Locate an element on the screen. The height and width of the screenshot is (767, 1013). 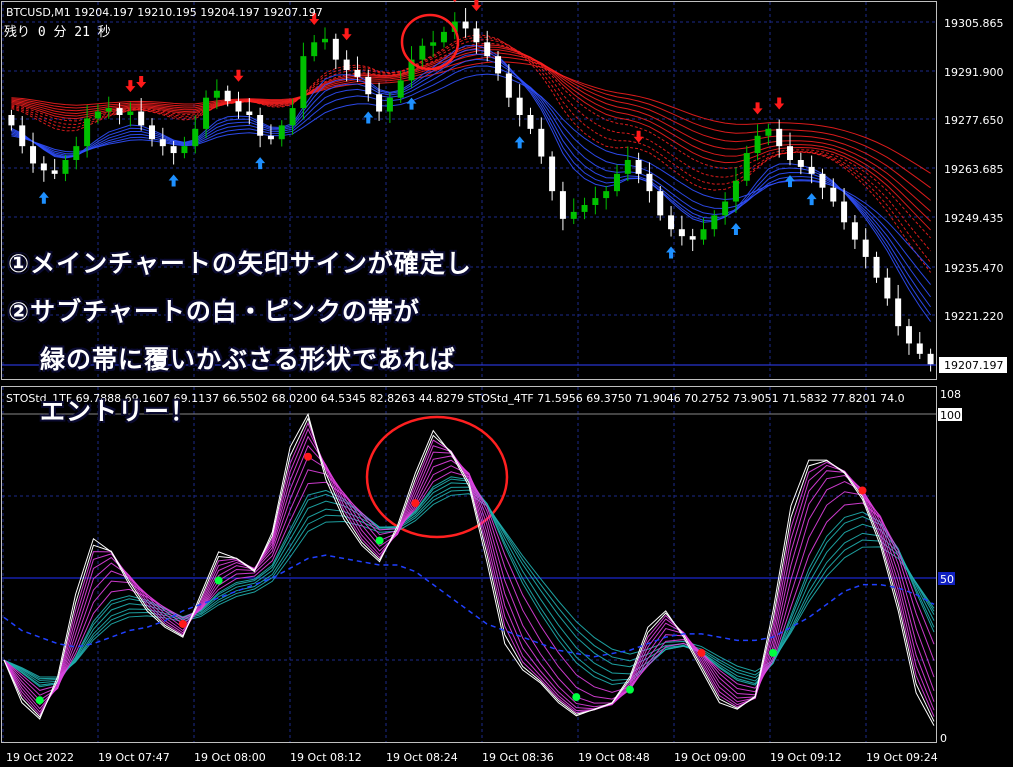
highlight-circle-main is located at coordinates (430, 42).